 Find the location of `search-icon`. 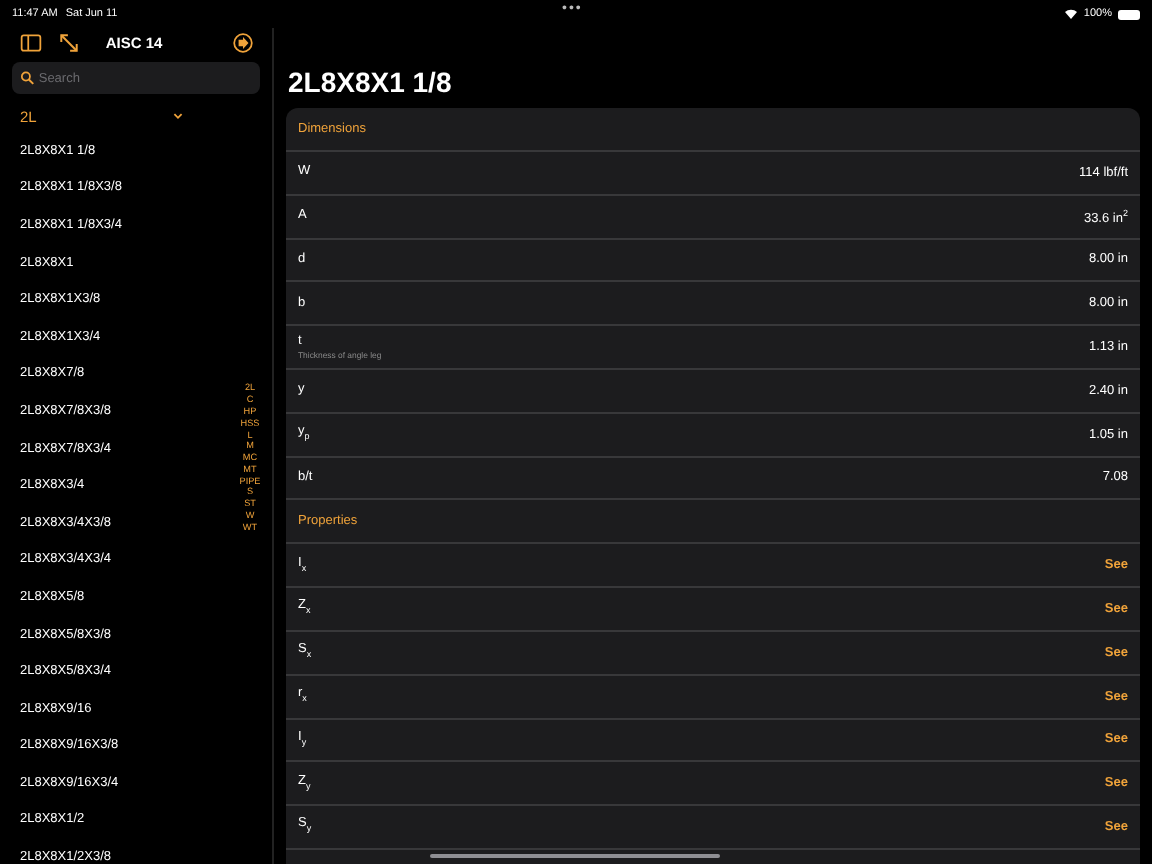

search-icon is located at coordinates (27, 78).